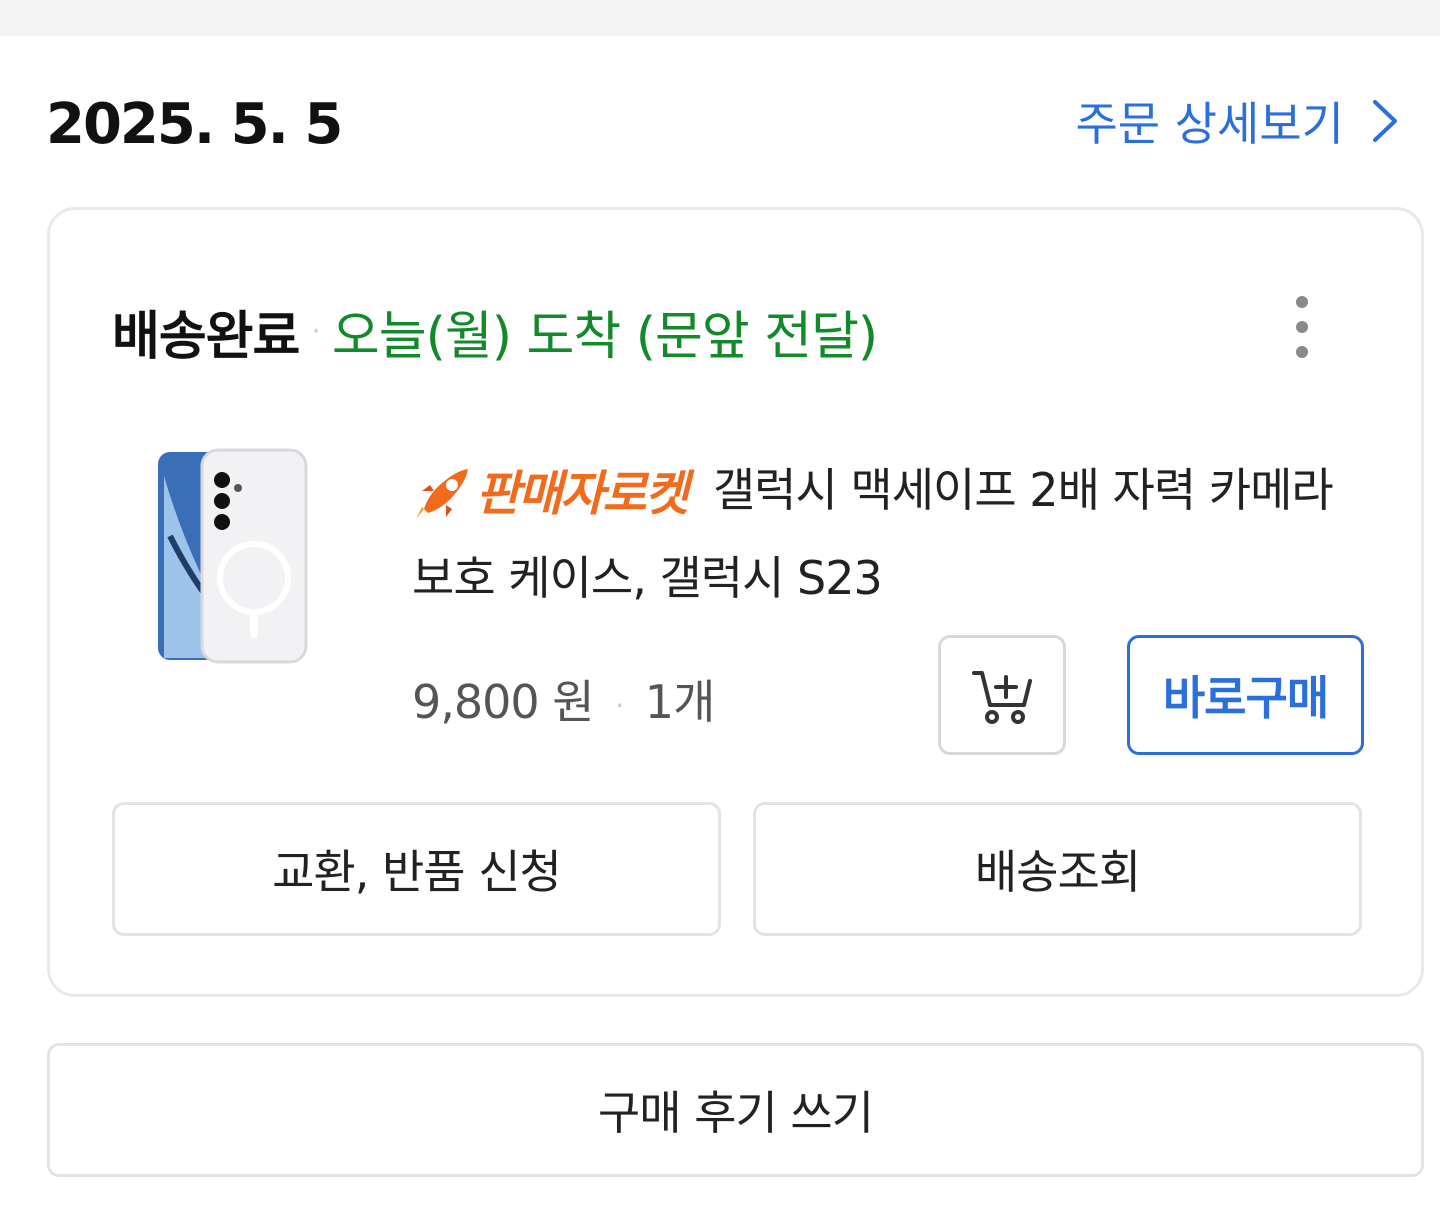  What do you see at coordinates (1245, 695) in the screenshot?
I see `buy-now-button: 바로구매` at bounding box center [1245, 695].